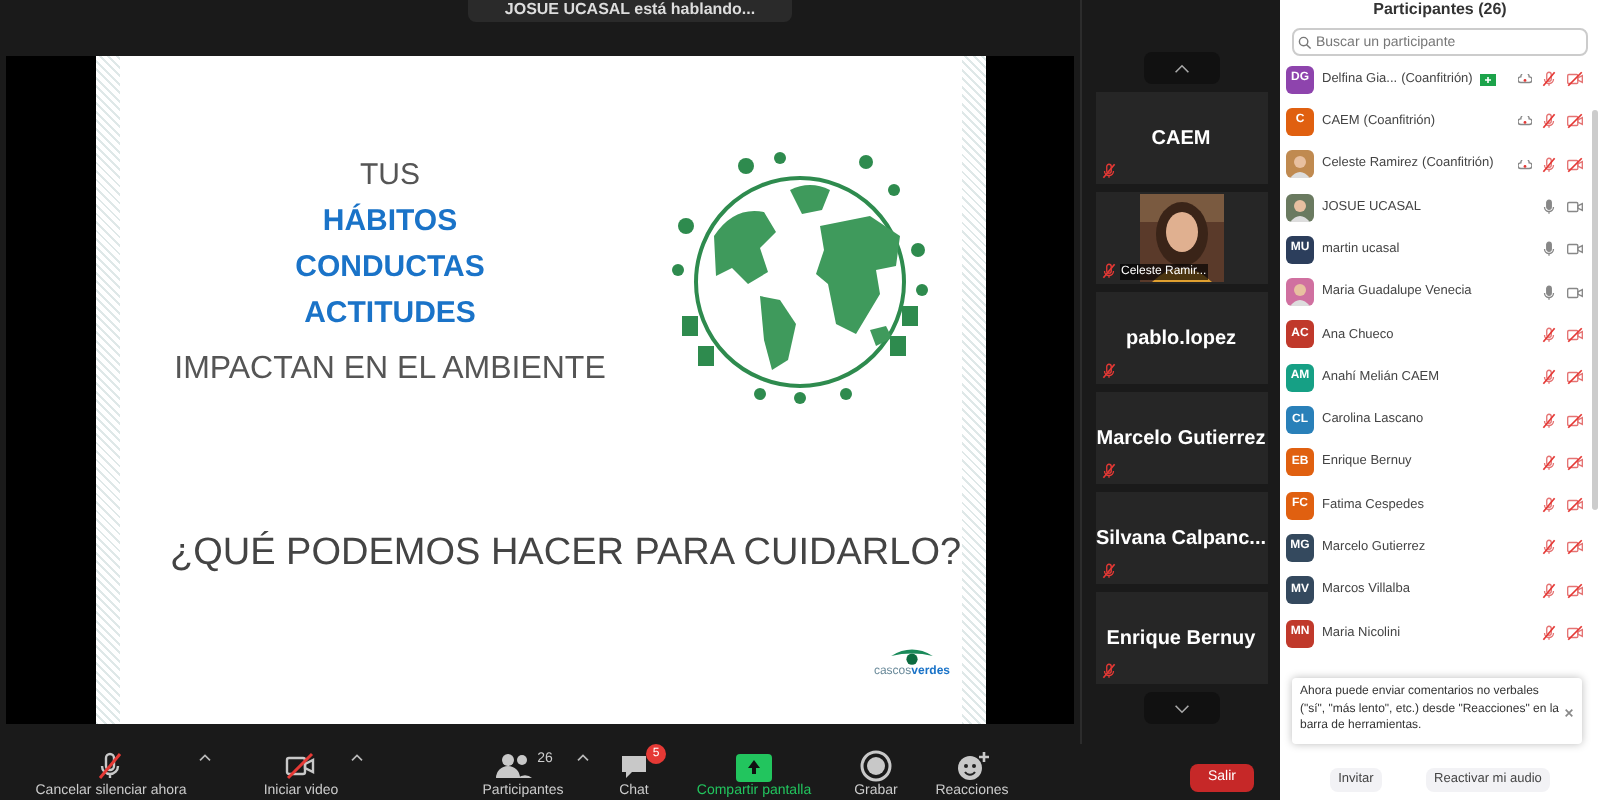 This screenshot has width=1600, height=800. What do you see at coordinates (1181, 708) in the screenshot?
I see `chevron-down-icon` at bounding box center [1181, 708].